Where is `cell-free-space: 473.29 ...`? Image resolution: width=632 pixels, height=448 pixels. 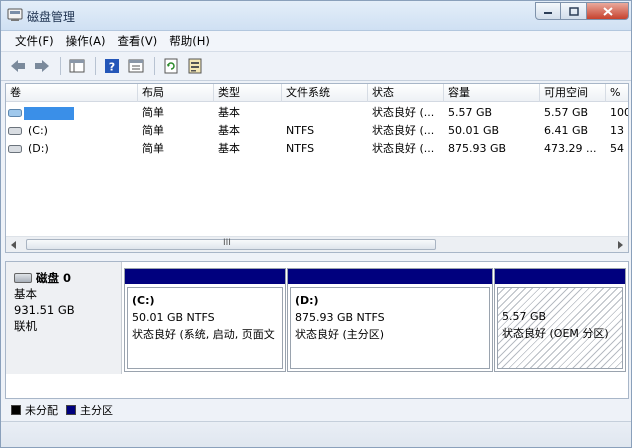 cell-free-space: 473.29 ... is located at coordinates (570, 148).